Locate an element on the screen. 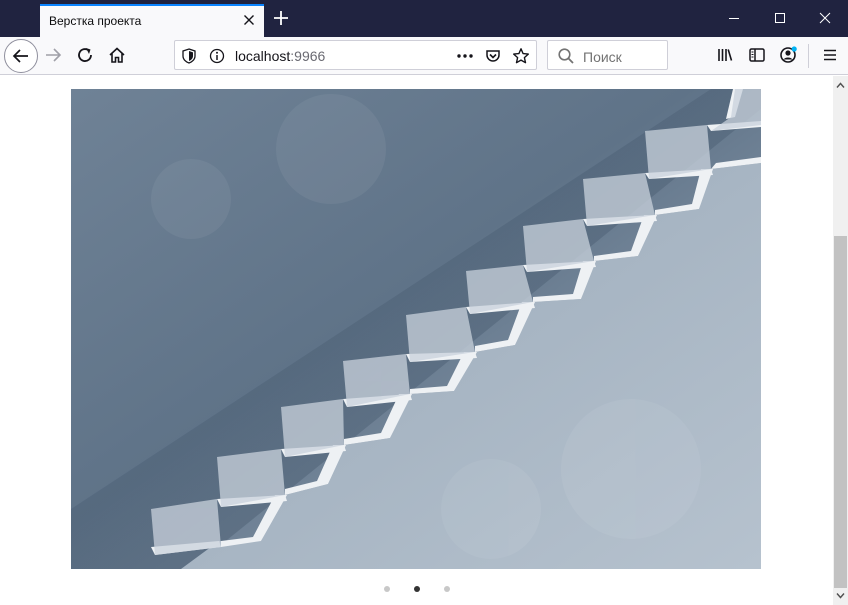 The height and width of the screenshot is (605, 848). navigation-toolbar: localhost:9966 Поиск is located at coordinates (424, 56).